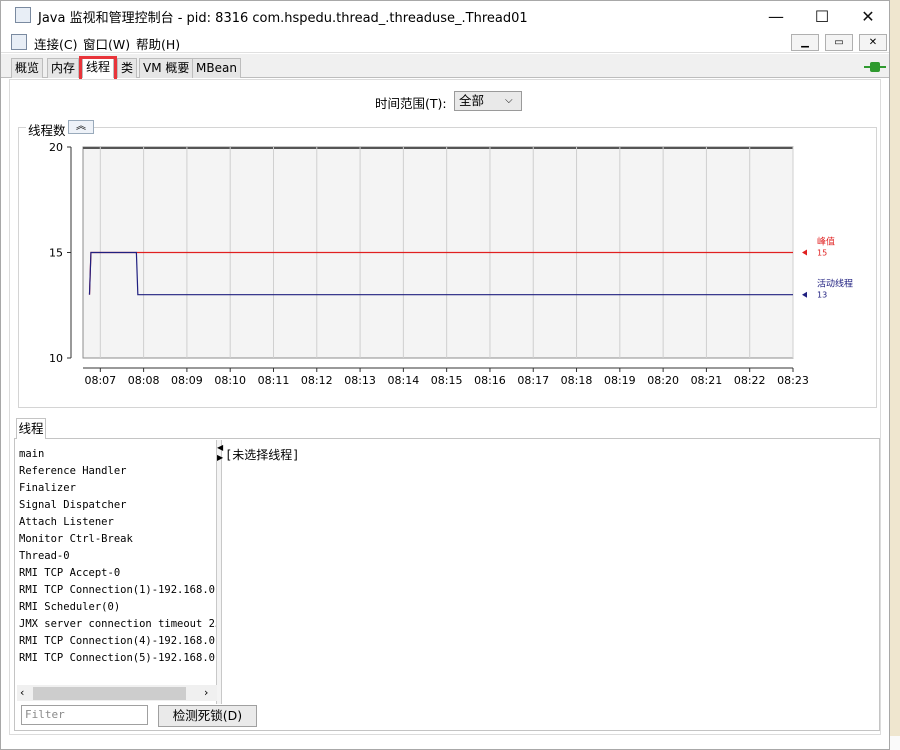 This screenshot has height=750, width=900. Describe the element at coordinates (805, 42) in the screenshot. I see `internal-minimize-button: ▁` at that location.